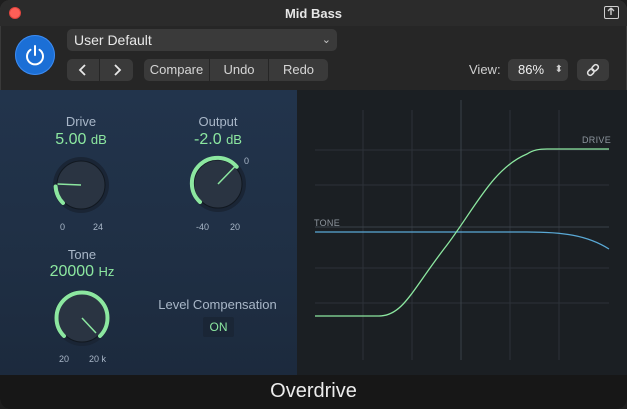 This screenshot has height=409, width=627. Describe the element at coordinates (239, 70) in the screenshot. I see `undo-button: Undo` at that location.